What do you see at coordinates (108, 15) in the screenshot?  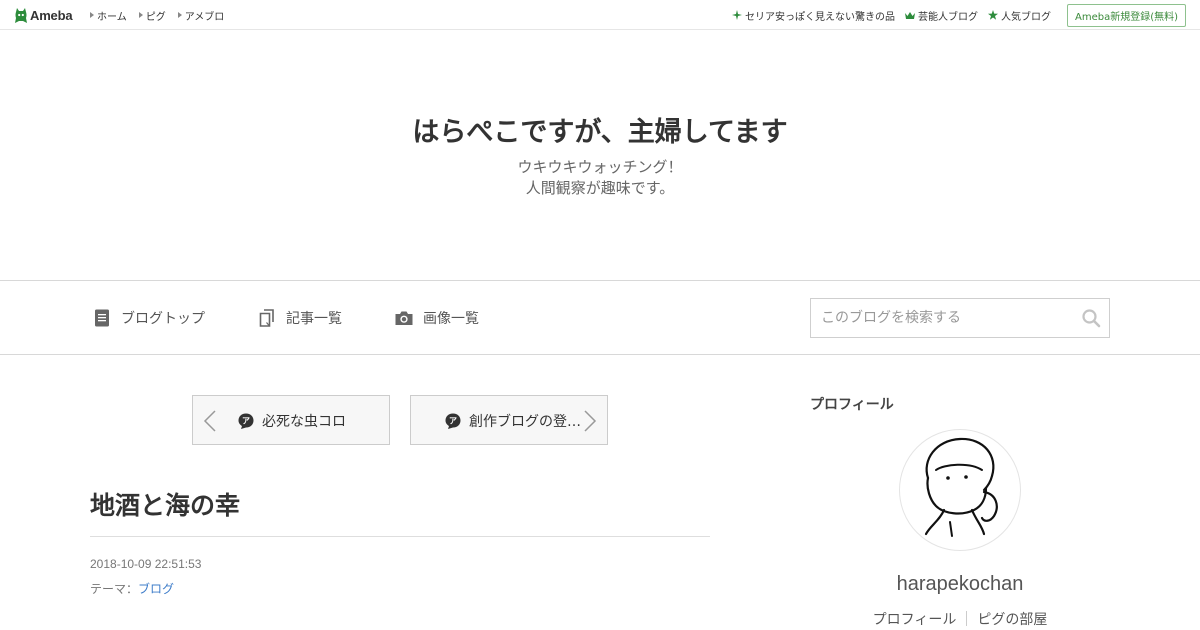 I see `nav-link-home: ホーム` at bounding box center [108, 15].